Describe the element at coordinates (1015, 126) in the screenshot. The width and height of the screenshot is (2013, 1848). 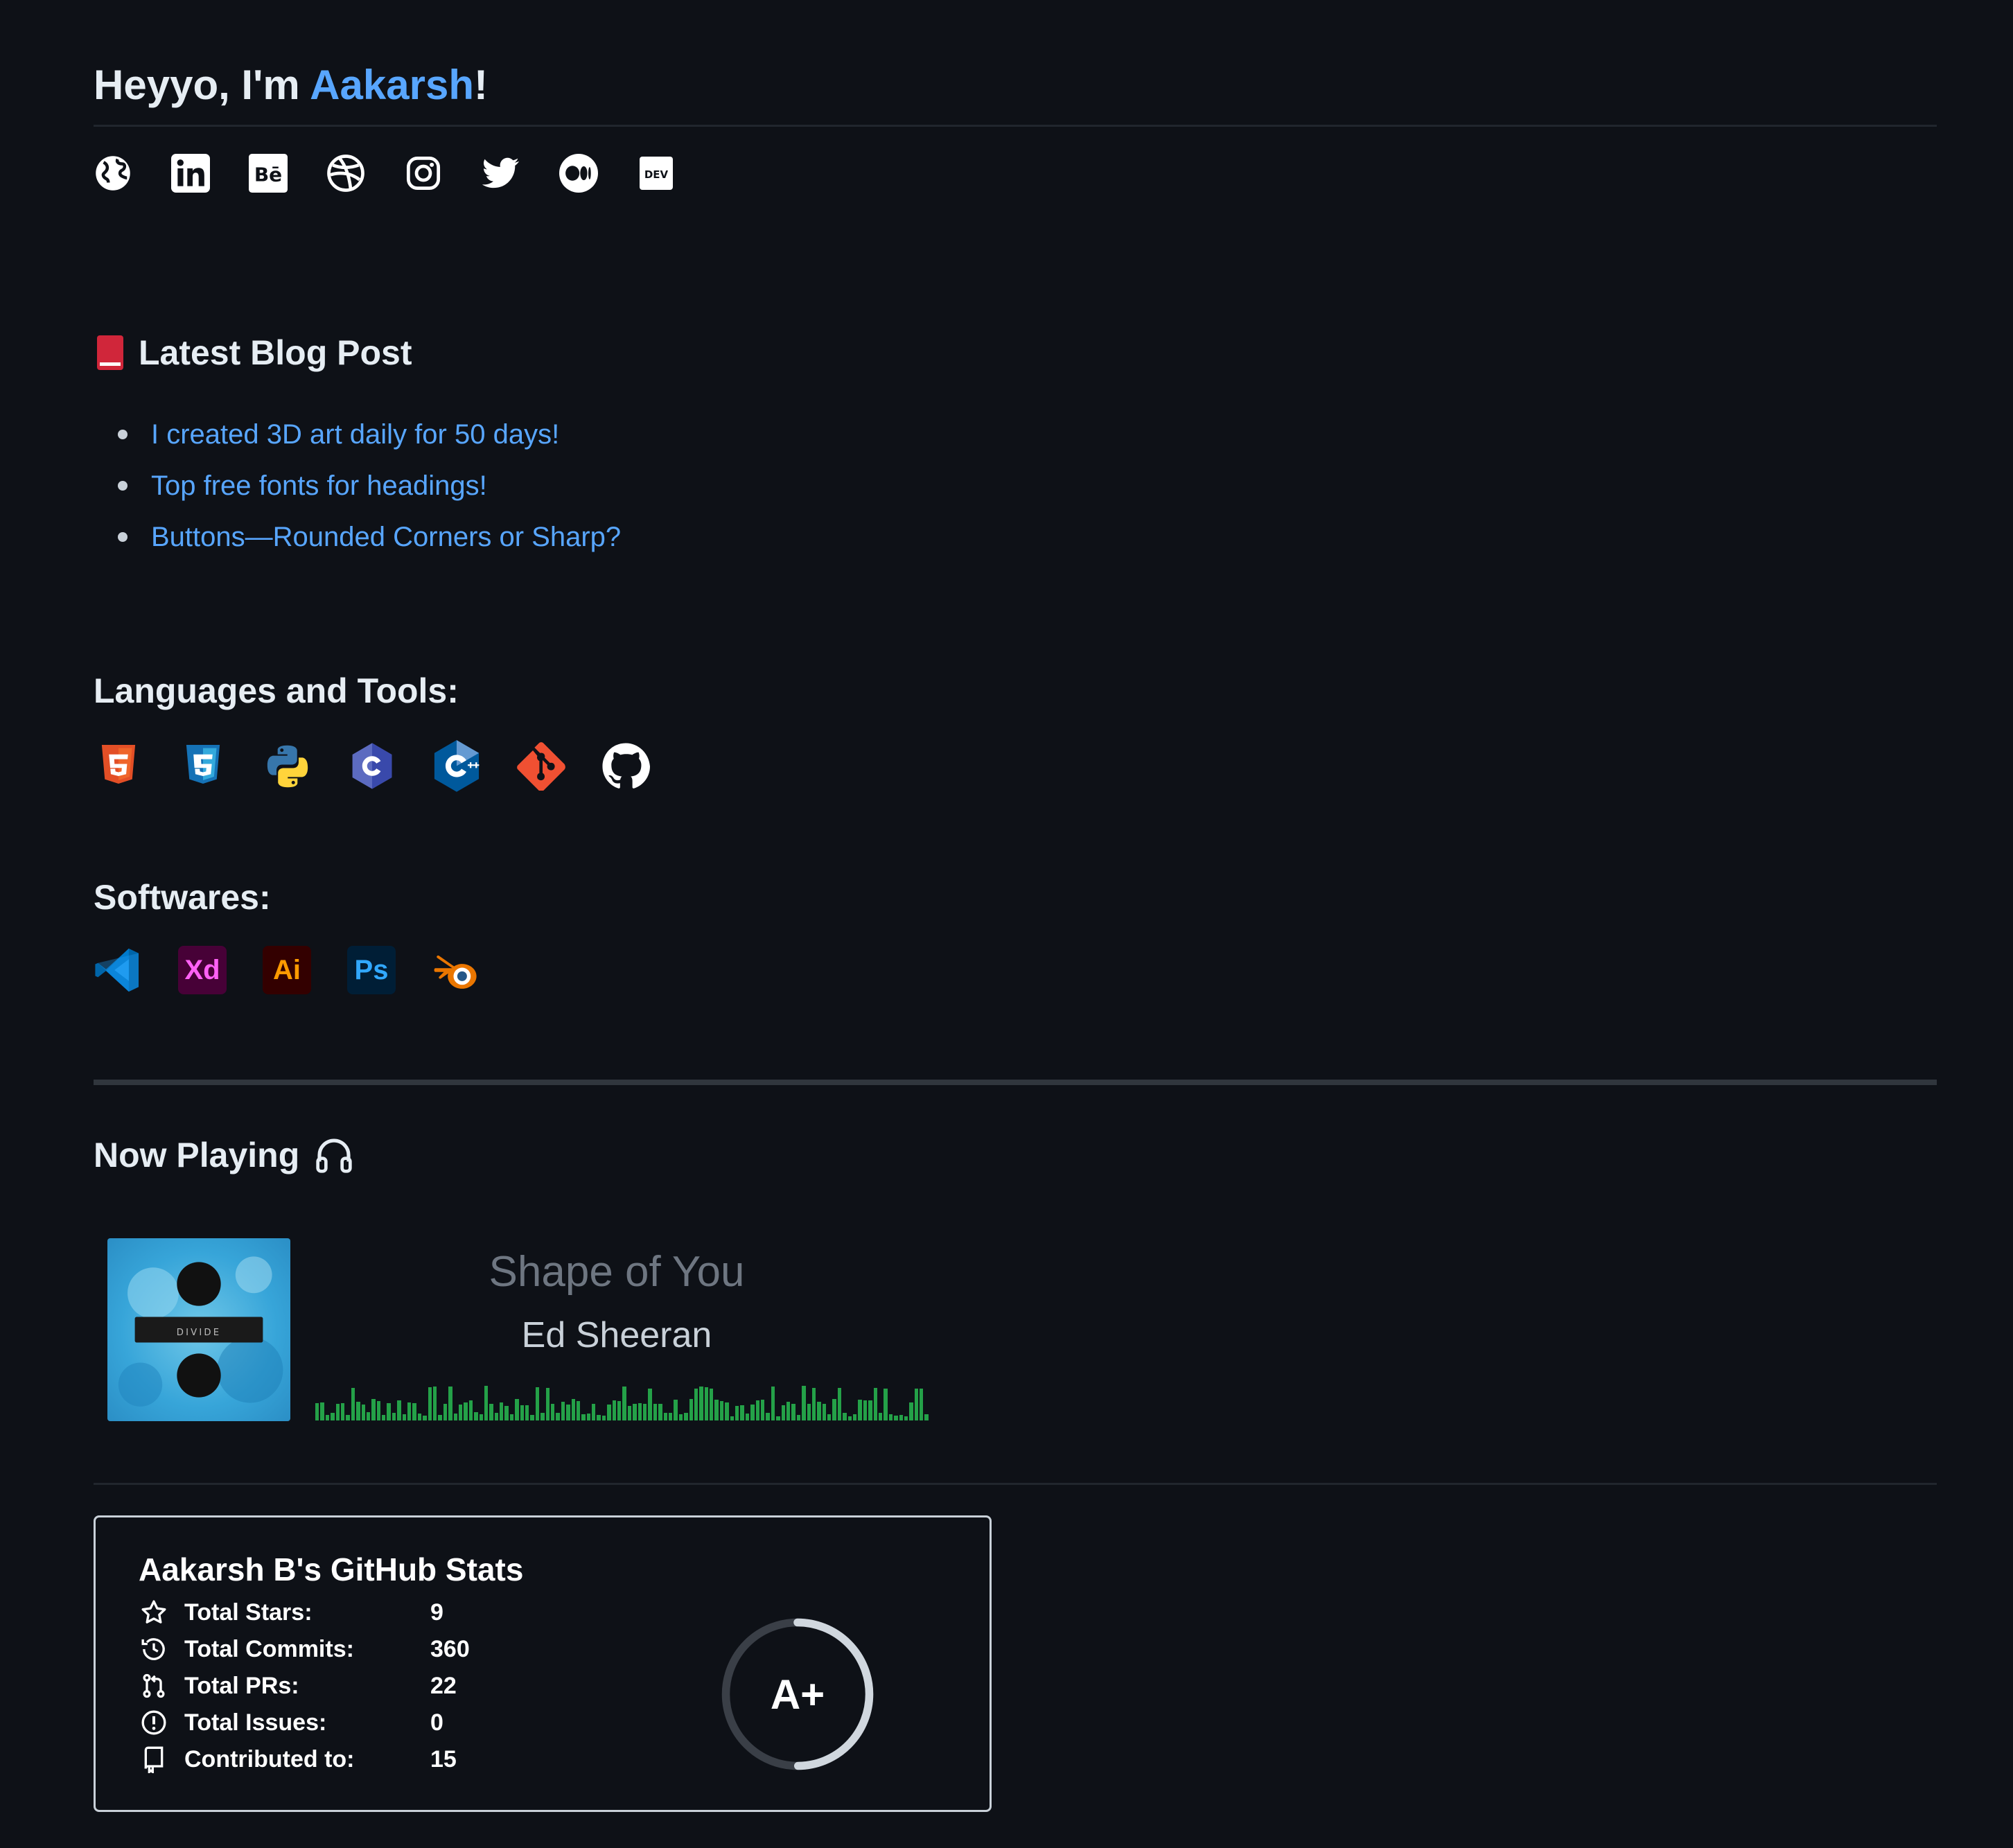
I see `title-divider` at that location.